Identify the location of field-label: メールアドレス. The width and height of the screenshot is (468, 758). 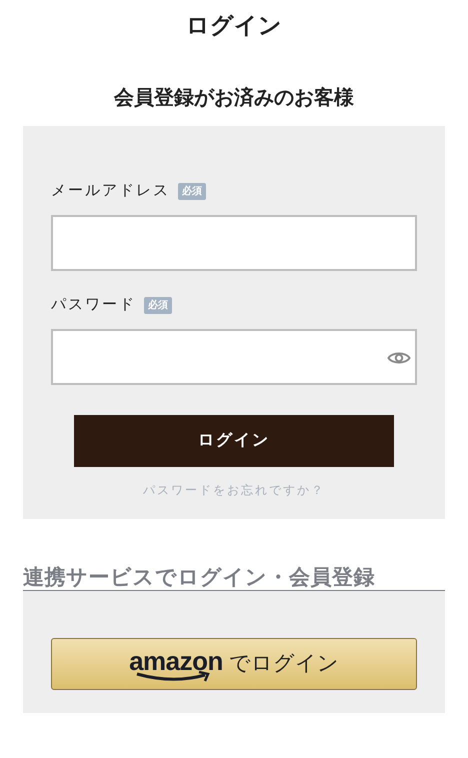
(110, 191).